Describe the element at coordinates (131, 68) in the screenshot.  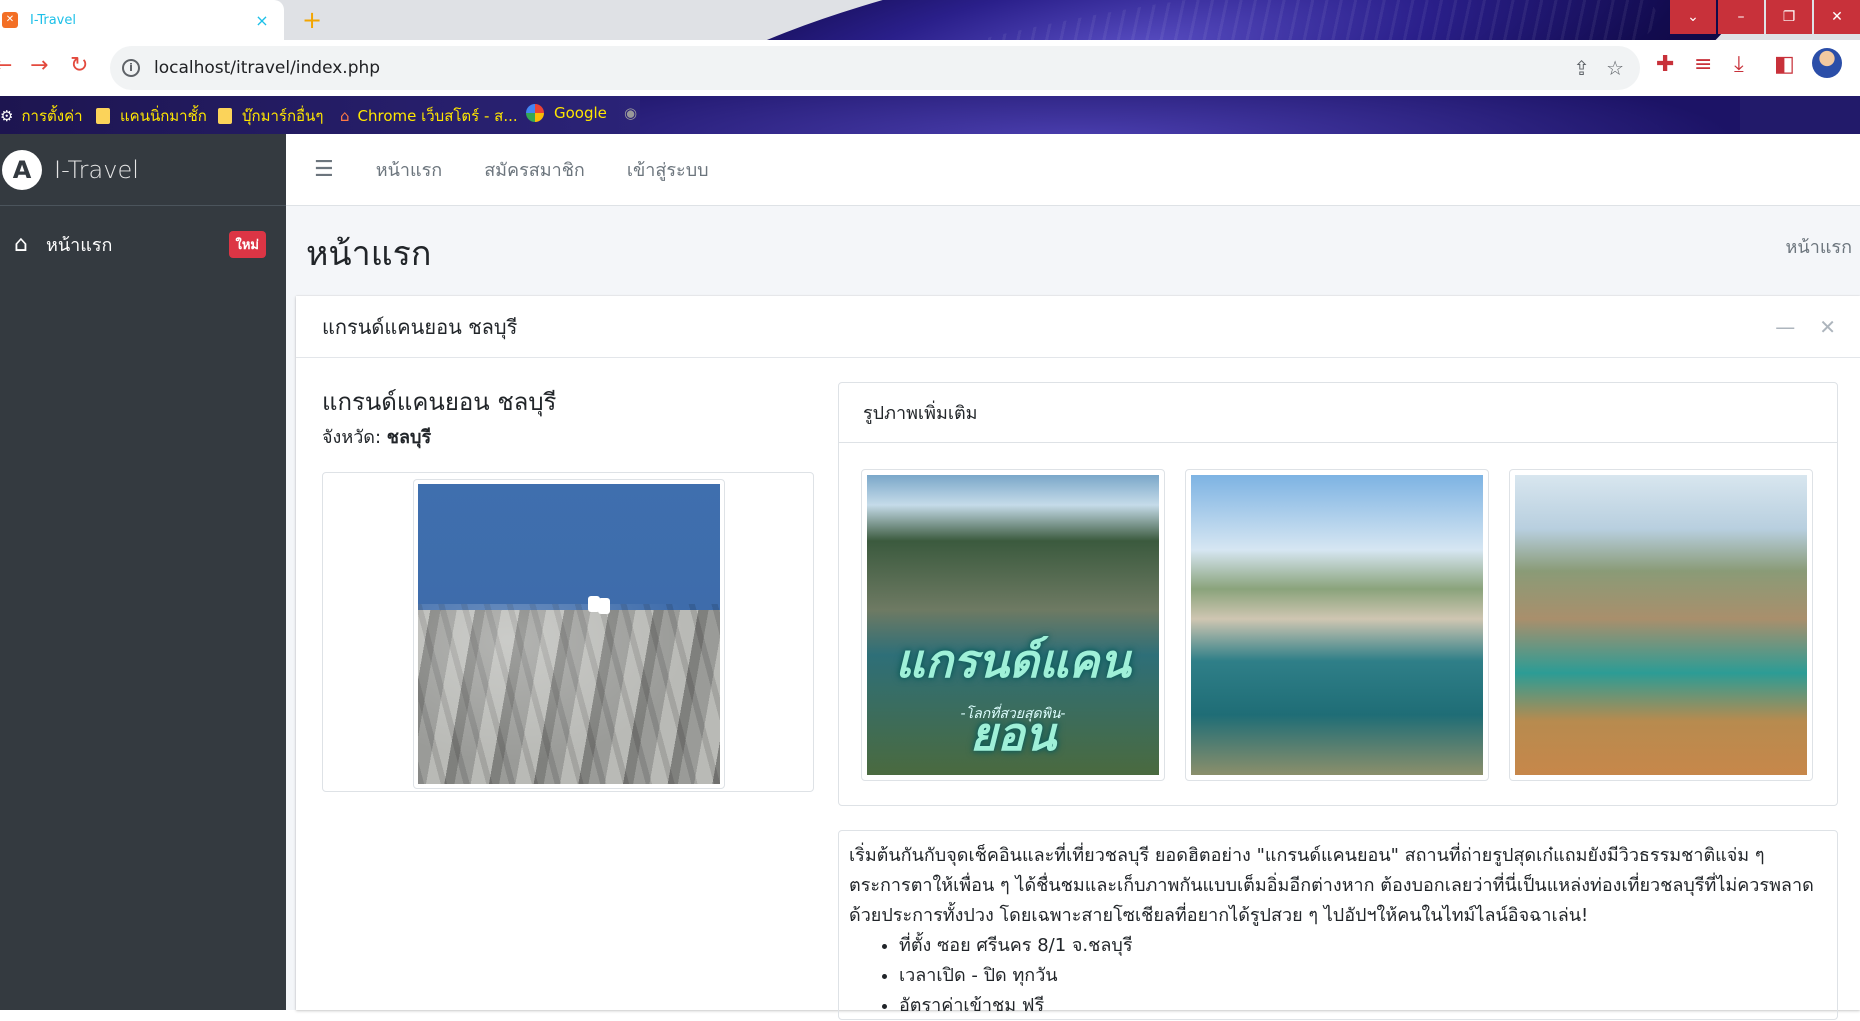
I see `site-info-icon: i` at that location.